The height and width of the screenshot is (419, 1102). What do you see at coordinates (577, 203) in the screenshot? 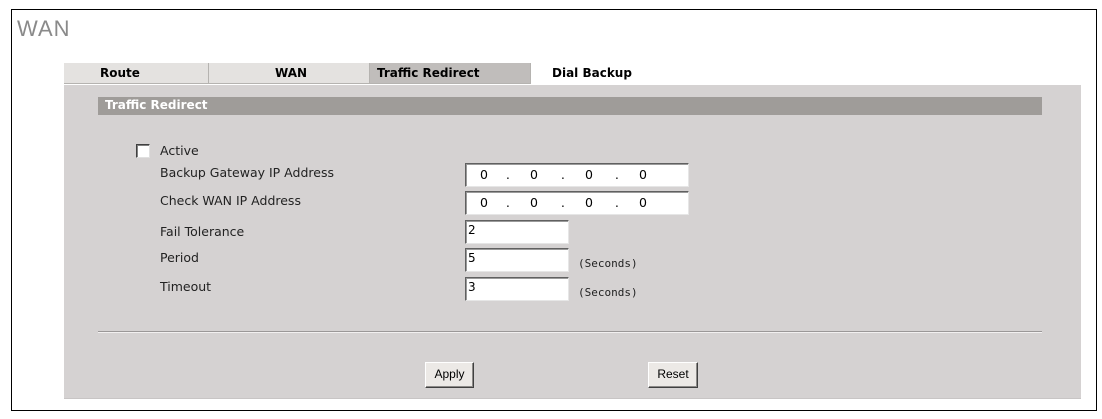
I see `check-wan-ip-input: 0 . 0 . 0 . 0` at bounding box center [577, 203].